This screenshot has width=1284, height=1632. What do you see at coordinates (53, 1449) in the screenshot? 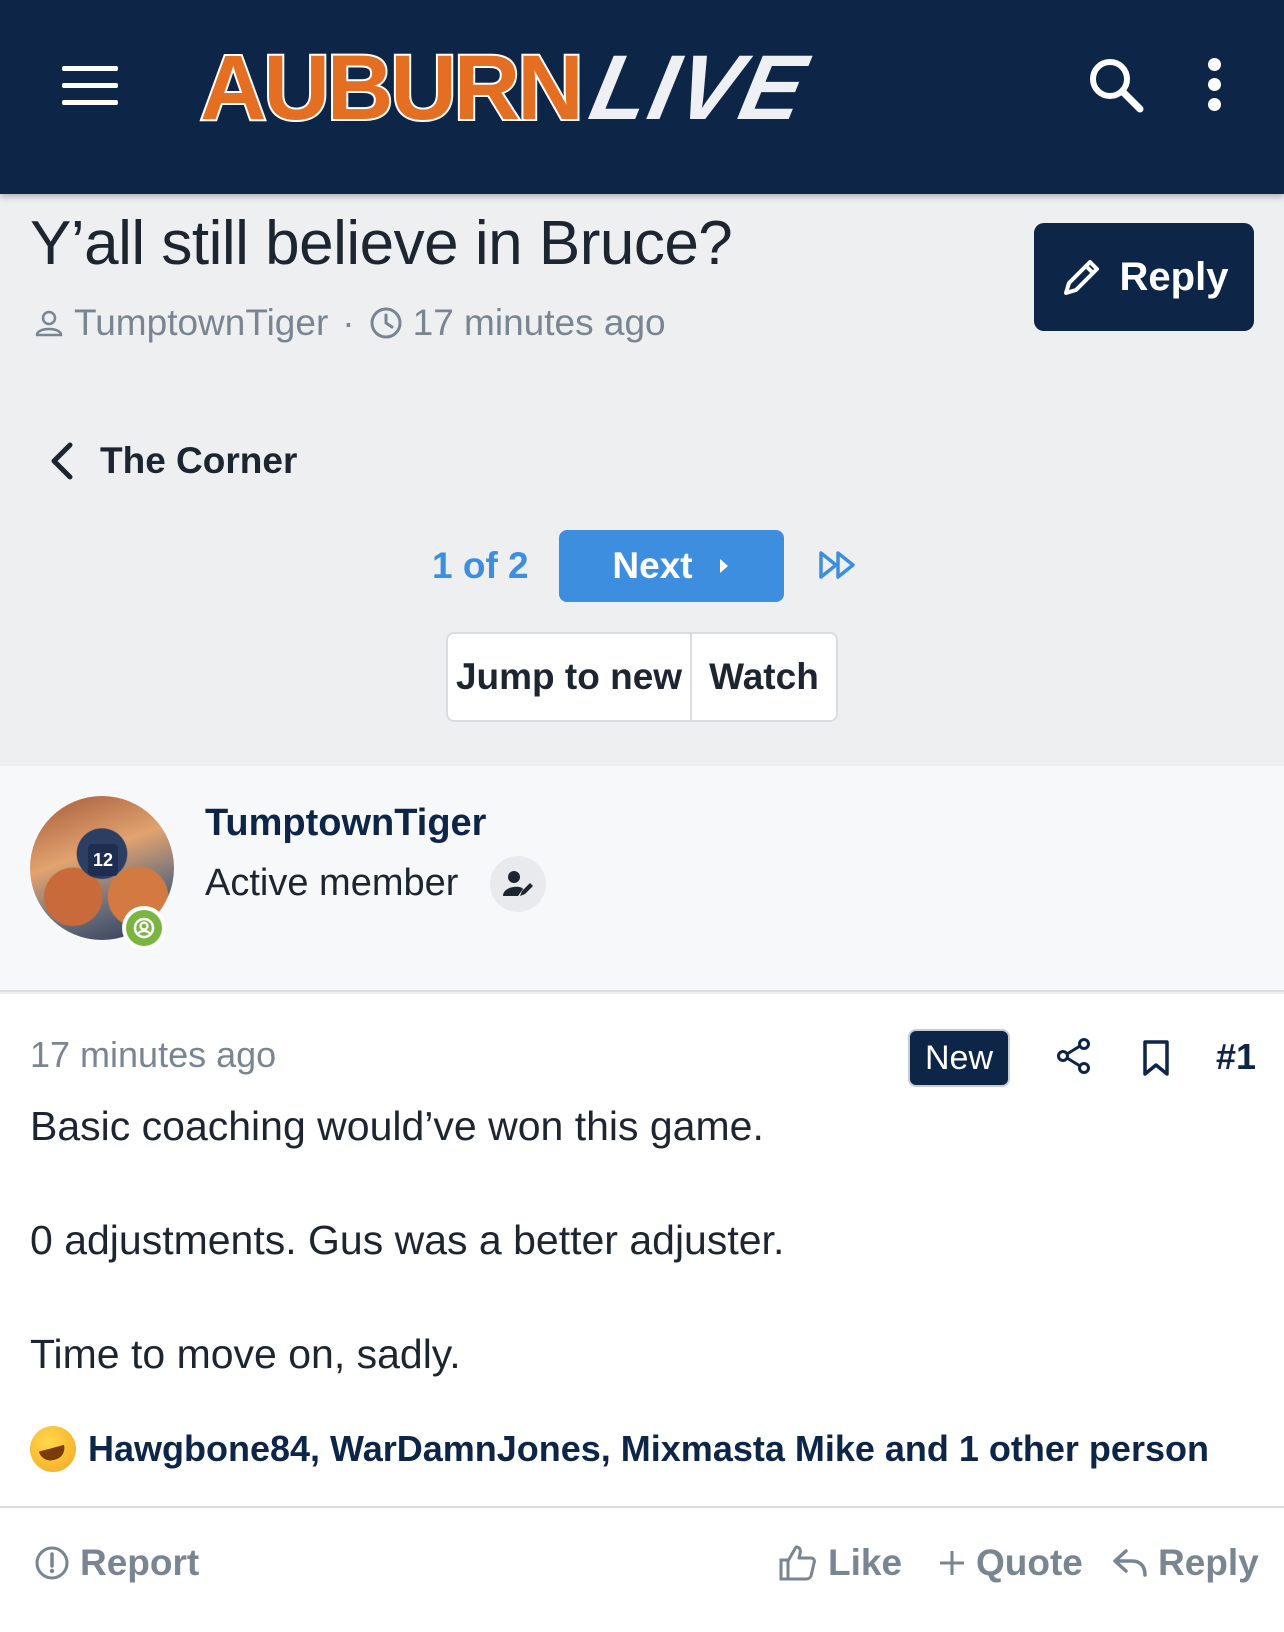
I see `rofl-emoji-icon` at bounding box center [53, 1449].